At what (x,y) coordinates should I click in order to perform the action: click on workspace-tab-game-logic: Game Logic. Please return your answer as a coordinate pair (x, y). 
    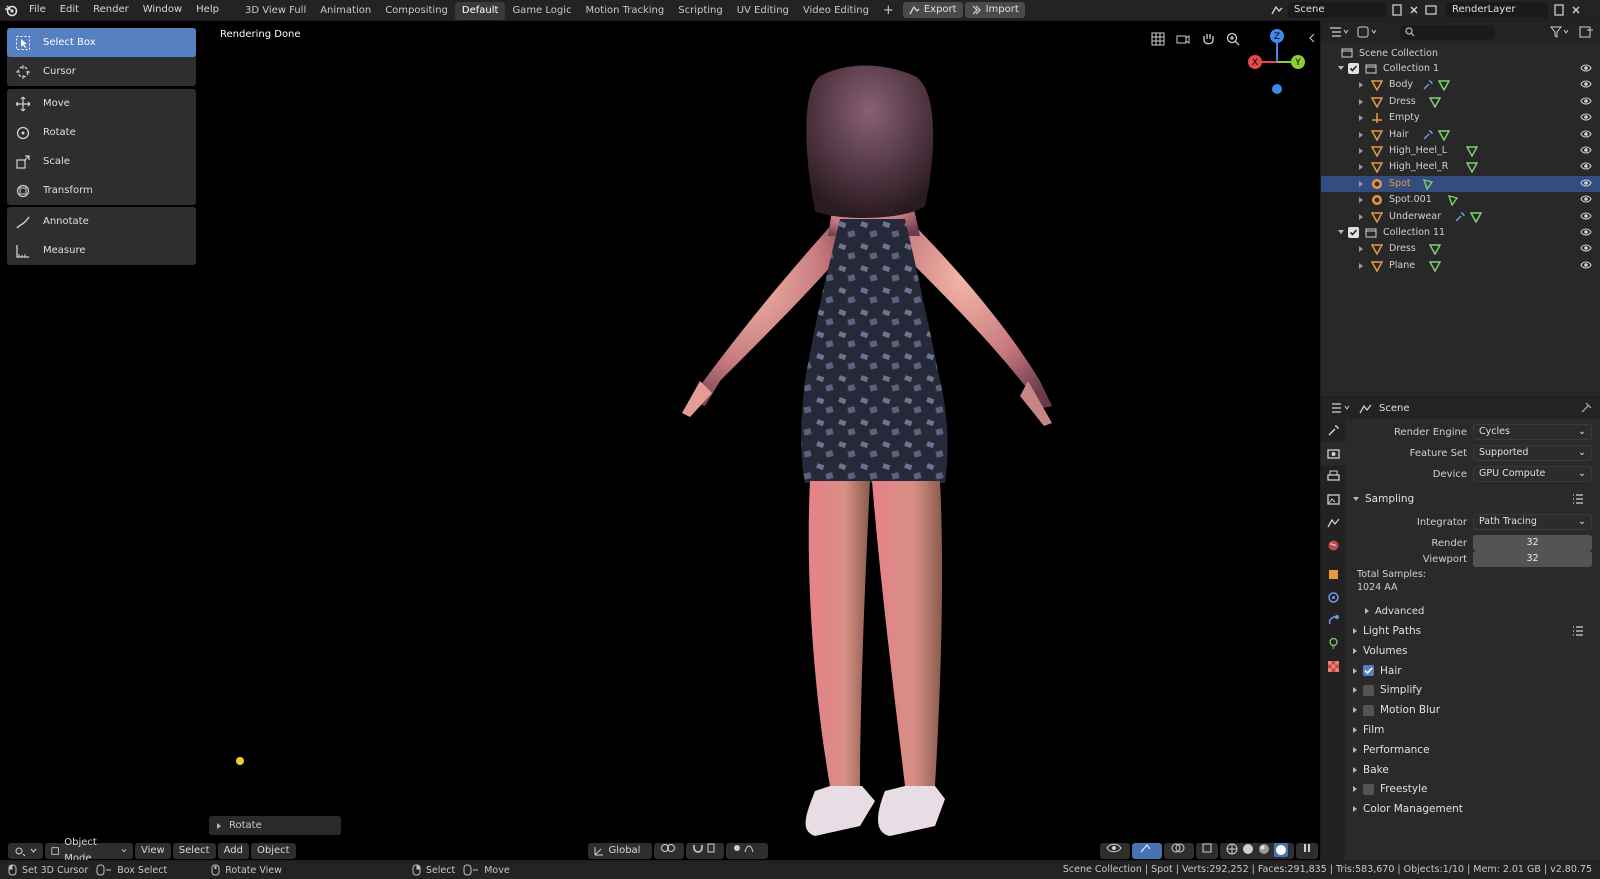
    Looking at the image, I should click on (541, 11).